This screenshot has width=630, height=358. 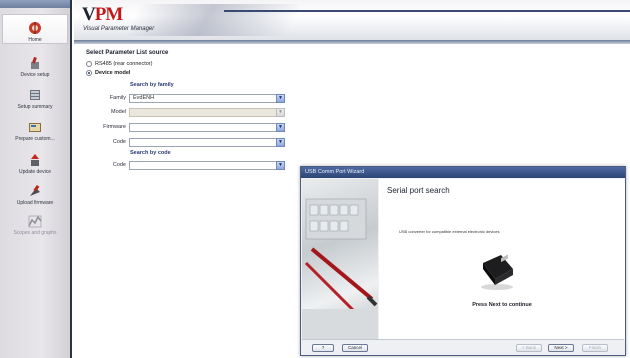 What do you see at coordinates (150, 153) in the screenshot?
I see `group-search-by-code: Search by code` at bounding box center [150, 153].